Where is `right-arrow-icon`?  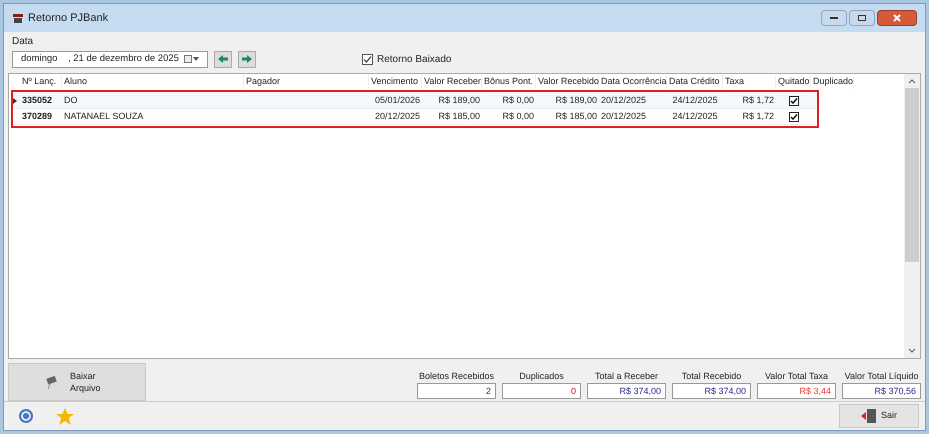 right-arrow-icon is located at coordinates (247, 59).